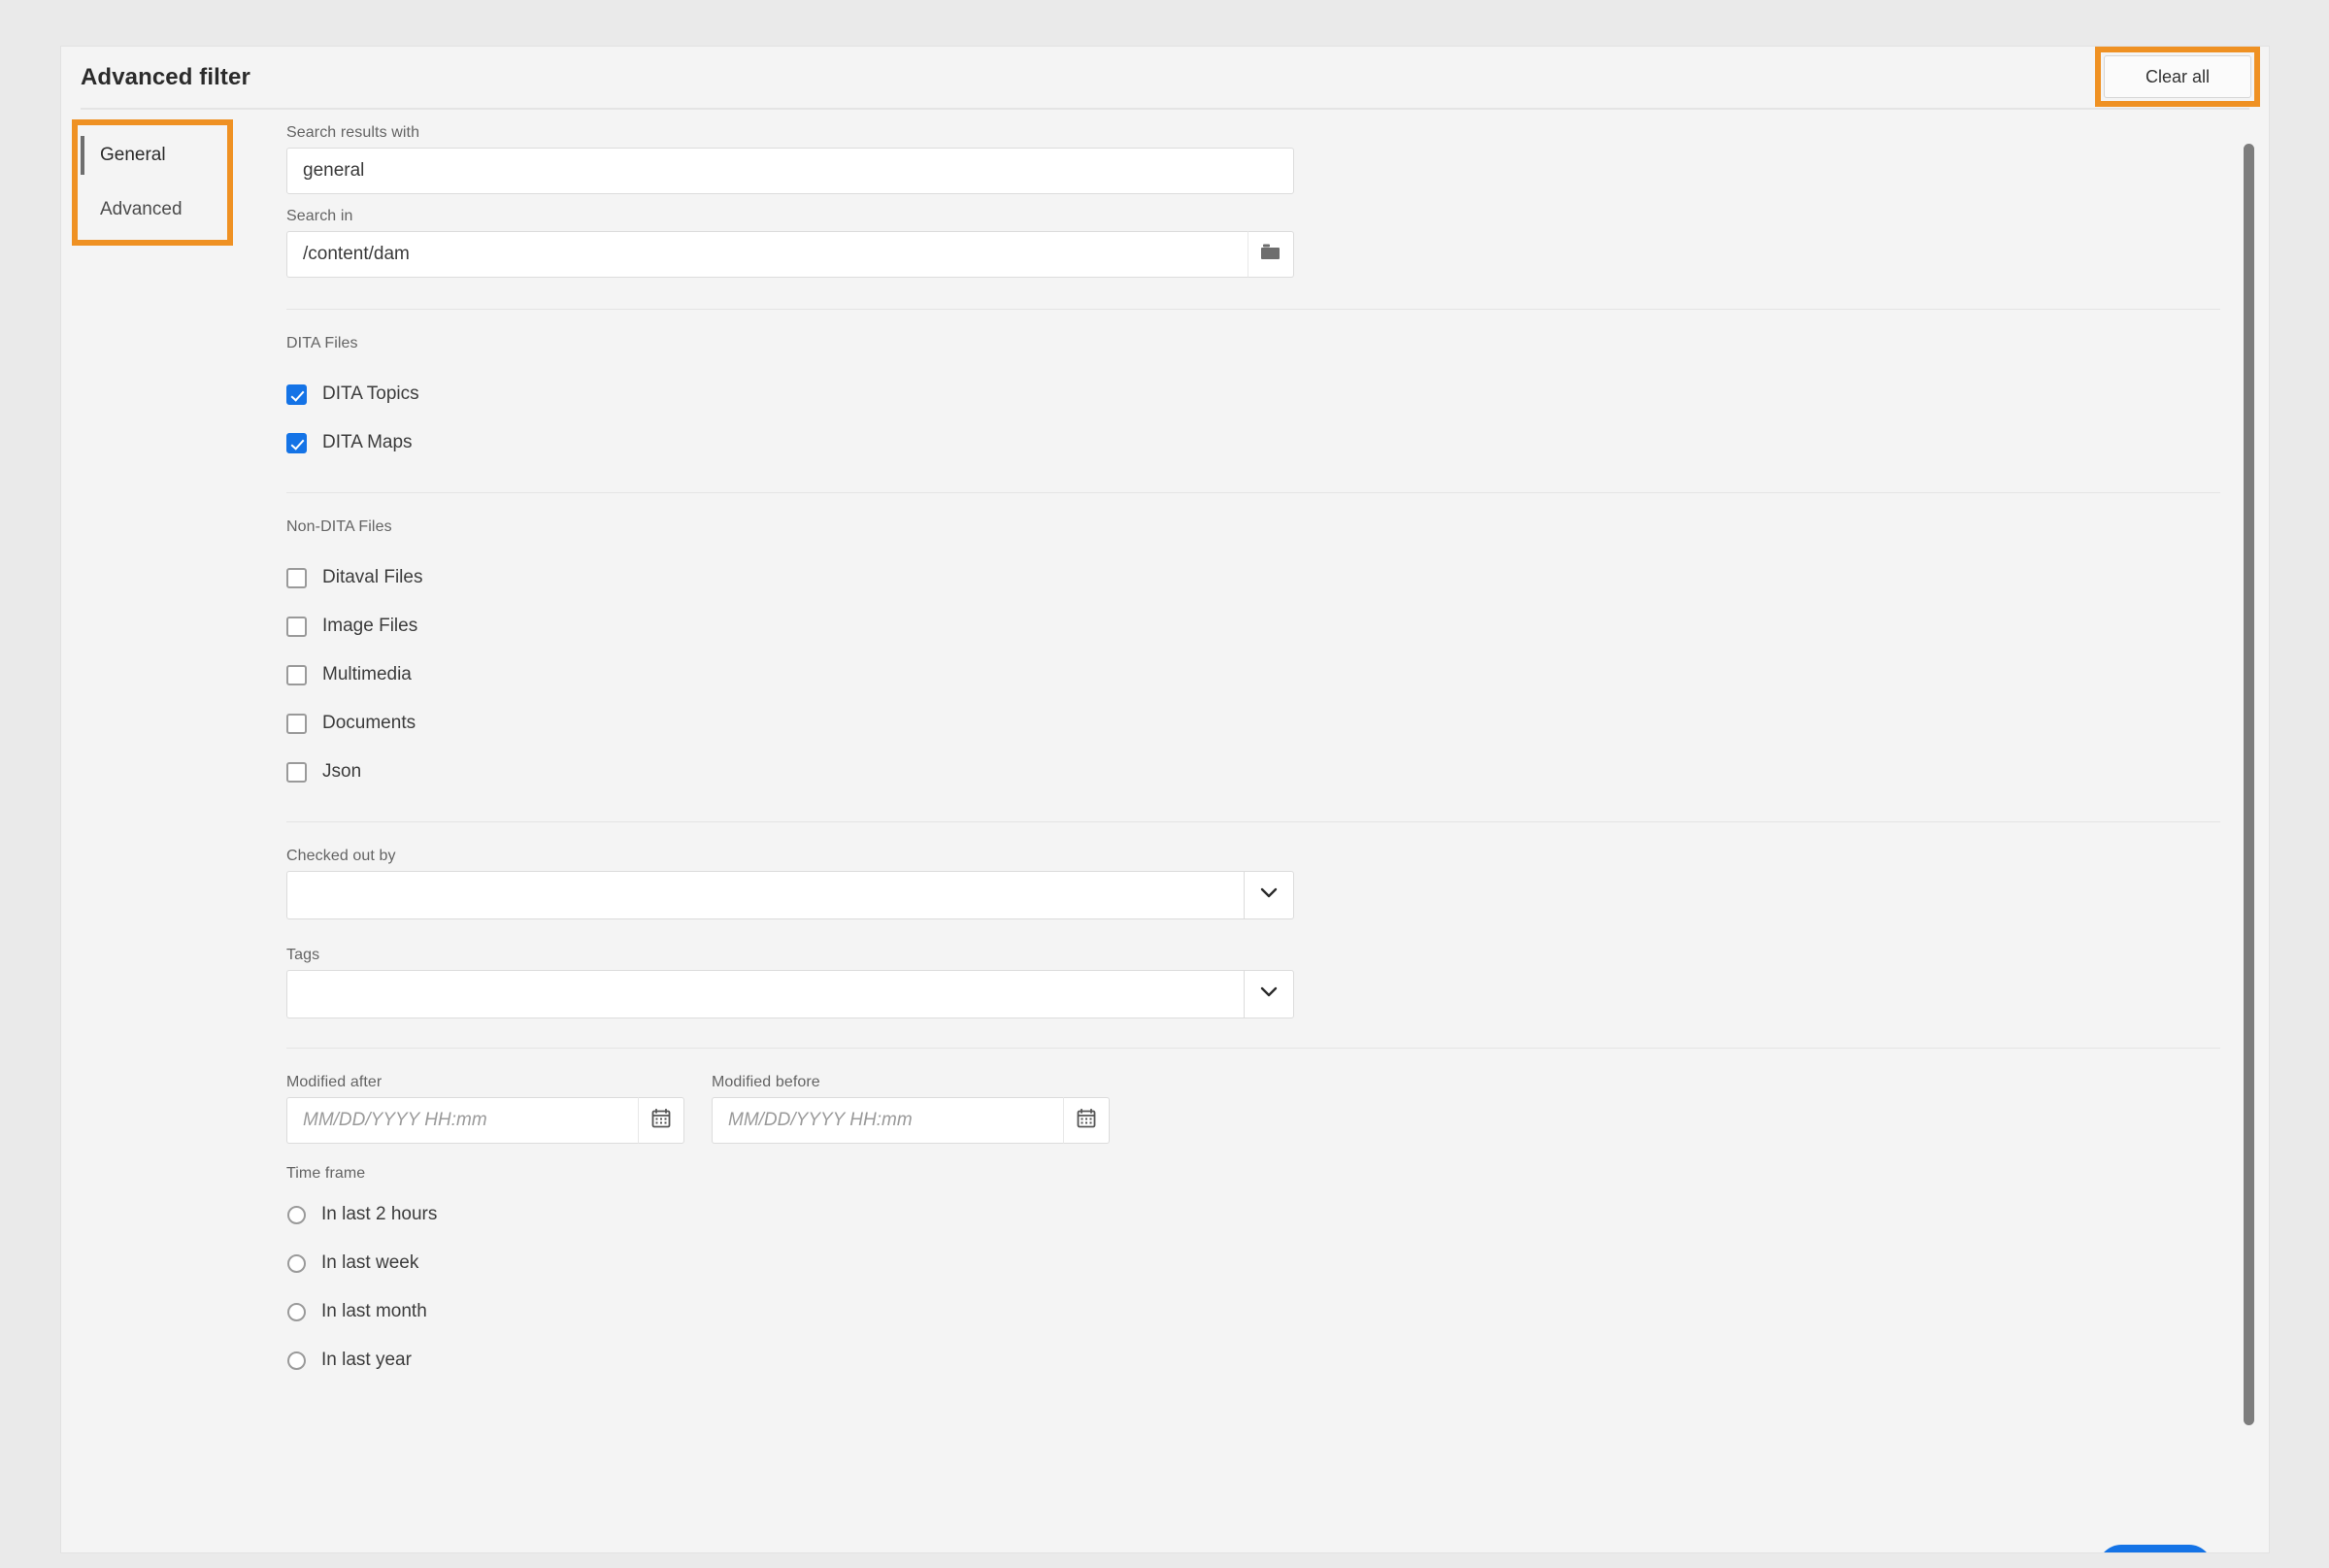  I want to click on modified-after-combo: MM/DD/YYYY HH:mm, so click(485, 1120).